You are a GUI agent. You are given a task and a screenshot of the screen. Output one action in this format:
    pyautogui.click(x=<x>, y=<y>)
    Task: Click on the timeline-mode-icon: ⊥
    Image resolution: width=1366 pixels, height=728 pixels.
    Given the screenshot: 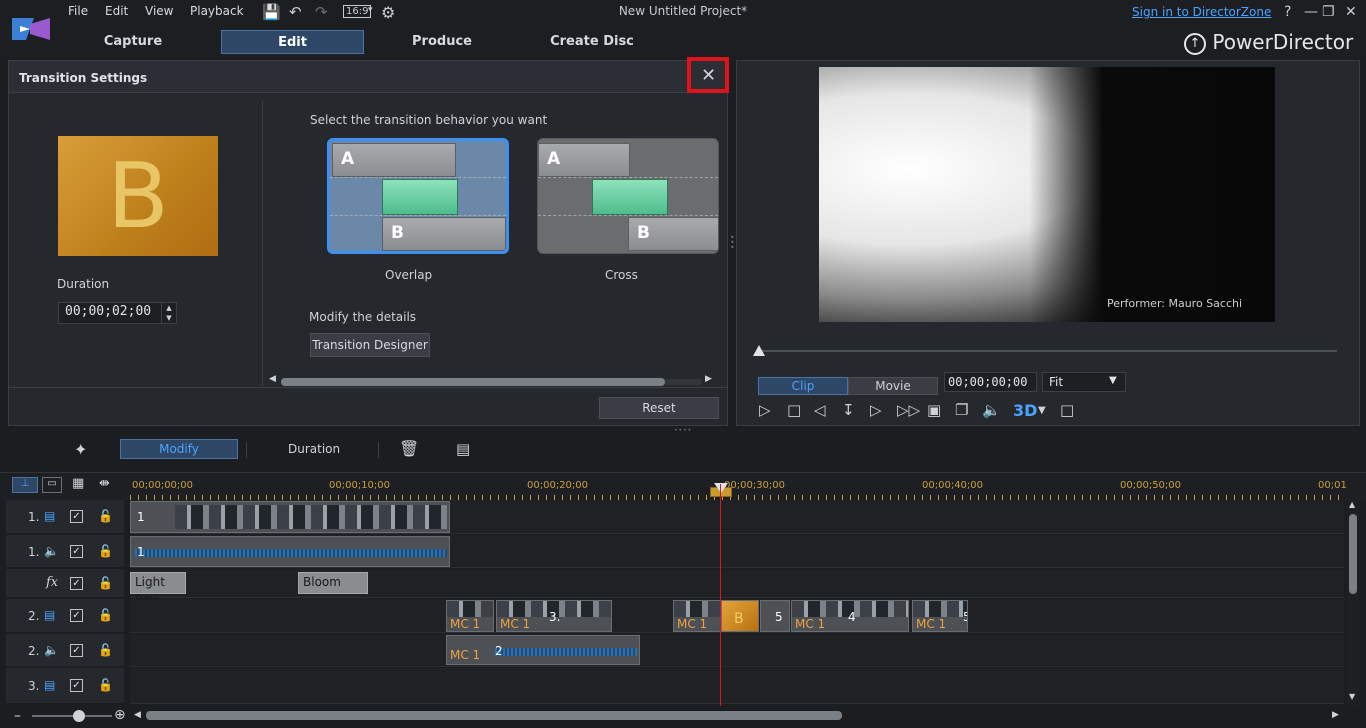 What is the action you would take?
    pyautogui.click(x=25, y=485)
    